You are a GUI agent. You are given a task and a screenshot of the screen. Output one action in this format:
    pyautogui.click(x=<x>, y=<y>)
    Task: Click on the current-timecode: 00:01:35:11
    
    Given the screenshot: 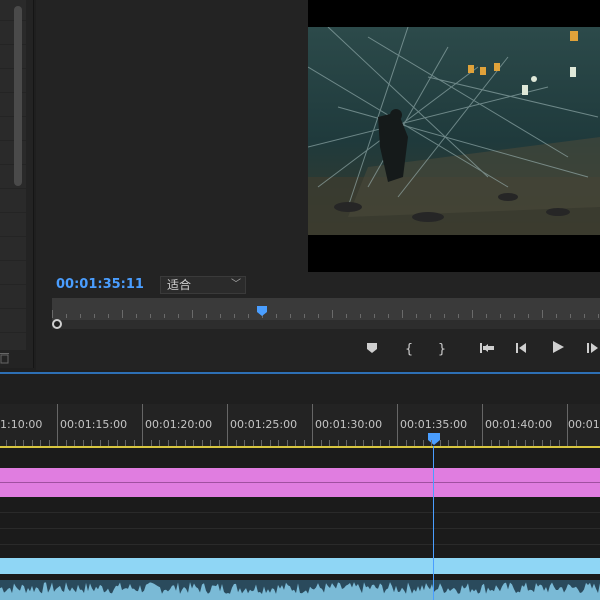 What is the action you would take?
    pyautogui.click(x=100, y=284)
    